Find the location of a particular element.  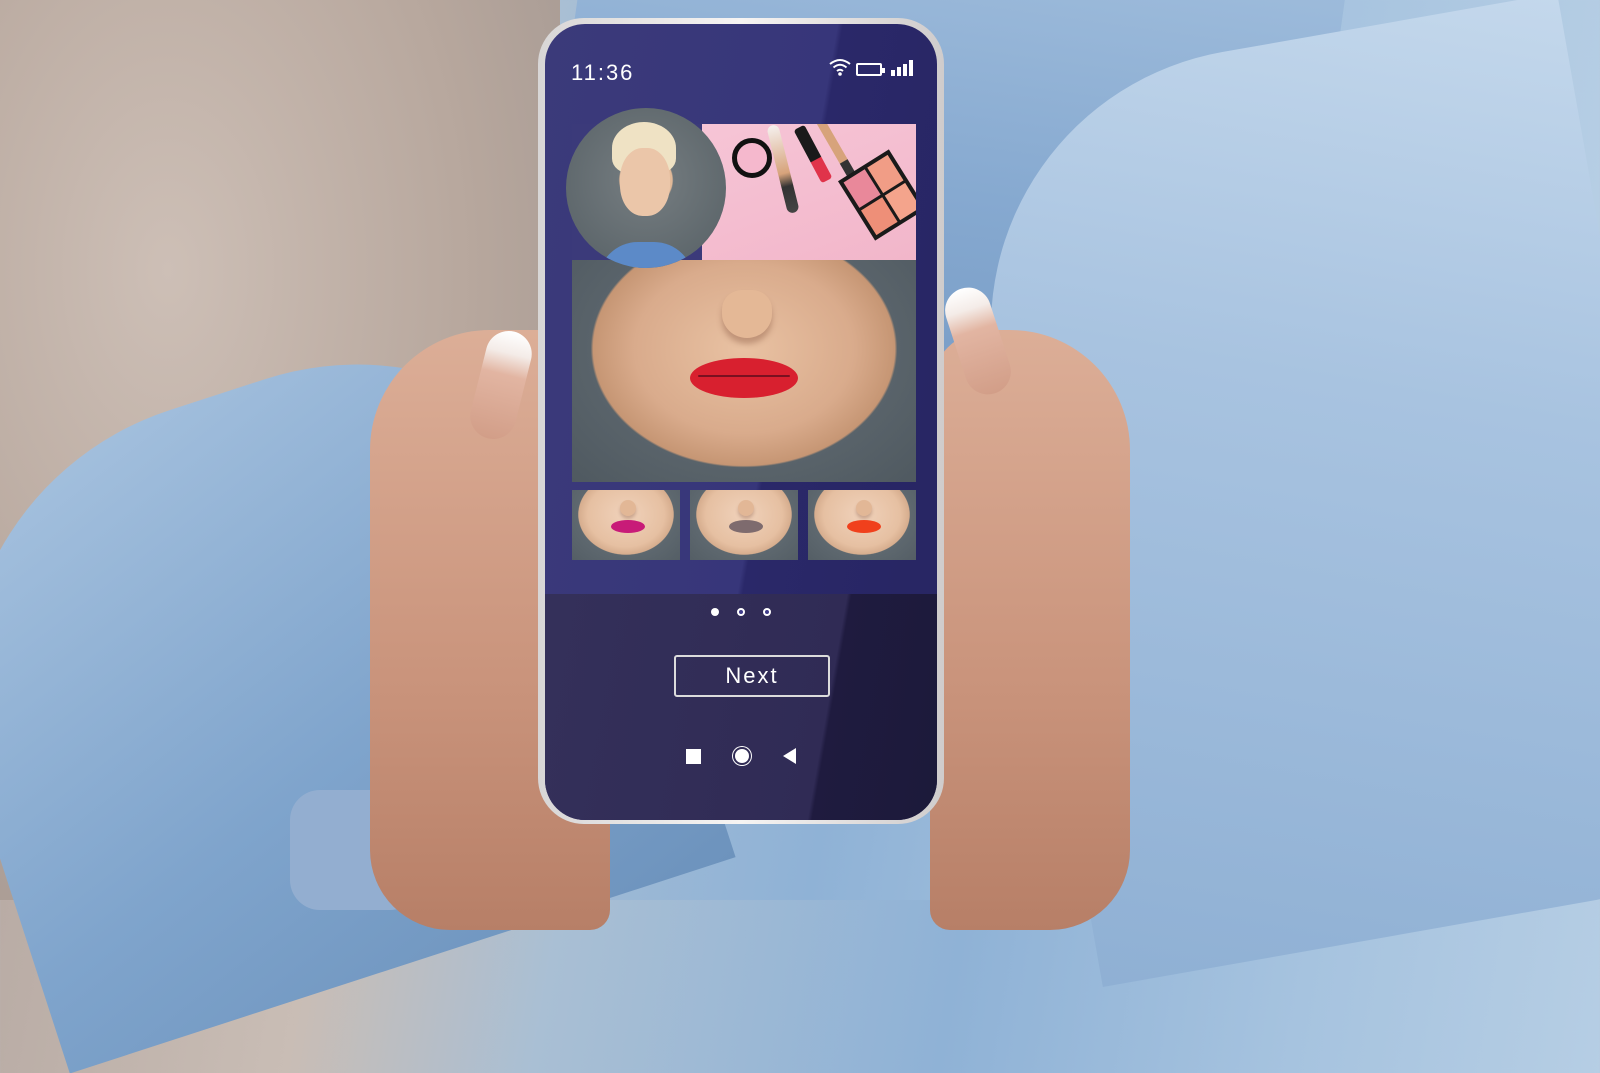

lipstick-swatch-list is located at coordinates (744, 526).